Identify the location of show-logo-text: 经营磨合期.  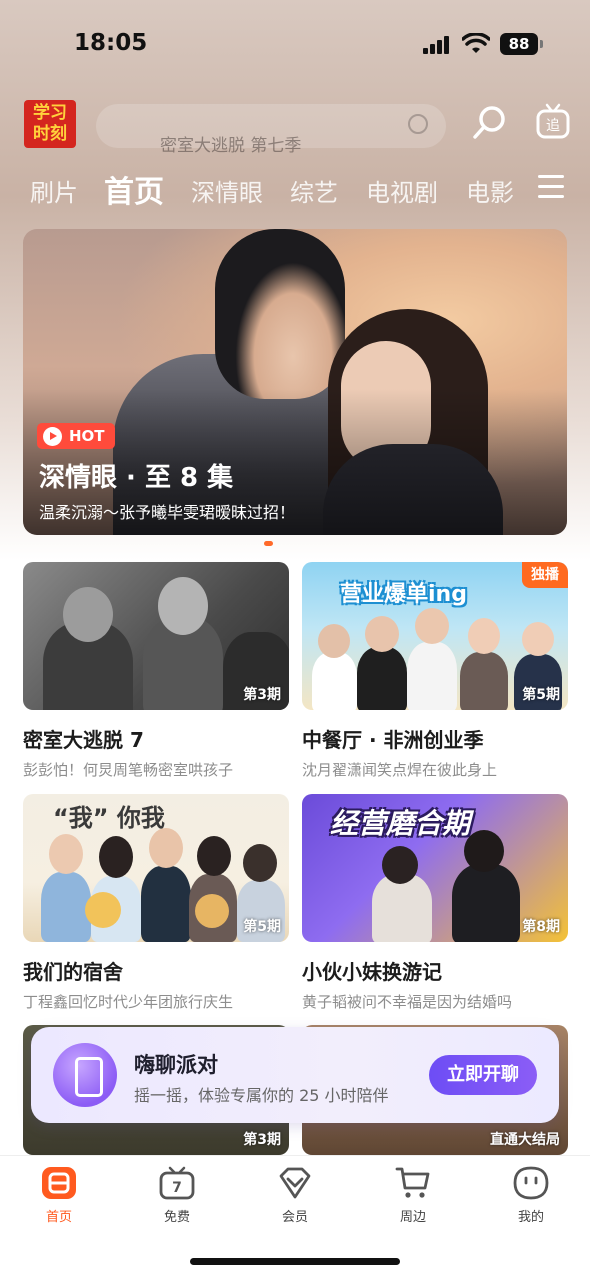
(400, 823).